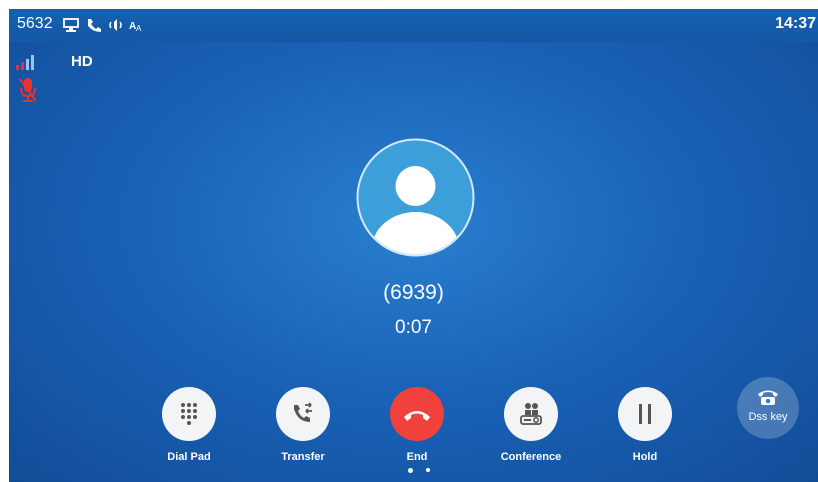 The width and height of the screenshot is (818, 482). What do you see at coordinates (139, 28) in the screenshot?
I see `svg-text: A` at bounding box center [139, 28].